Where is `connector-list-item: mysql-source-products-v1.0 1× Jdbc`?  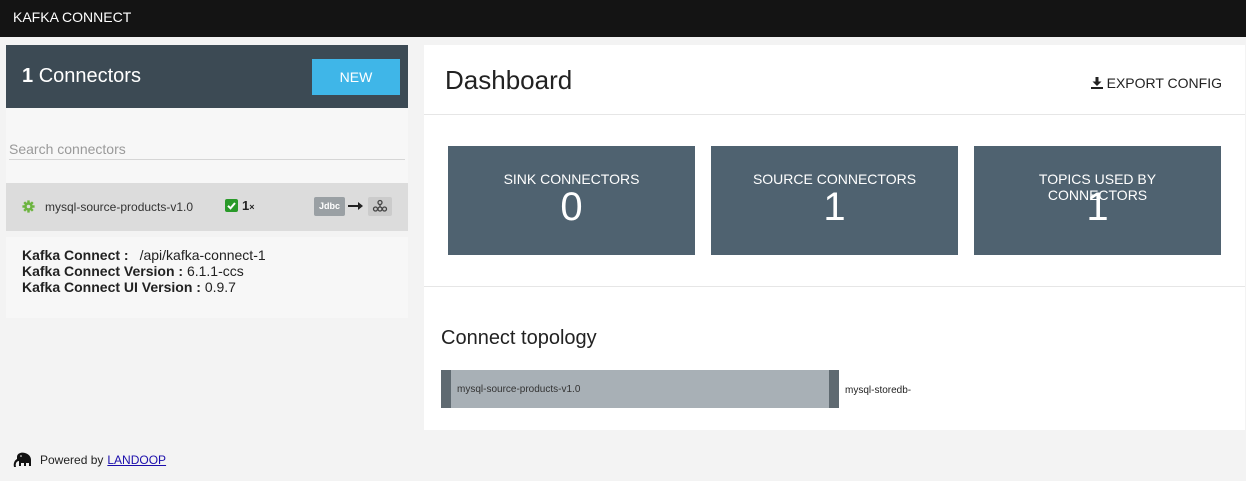 connector-list-item: mysql-source-products-v1.0 1× Jdbc is located at coordinates (207, 207).